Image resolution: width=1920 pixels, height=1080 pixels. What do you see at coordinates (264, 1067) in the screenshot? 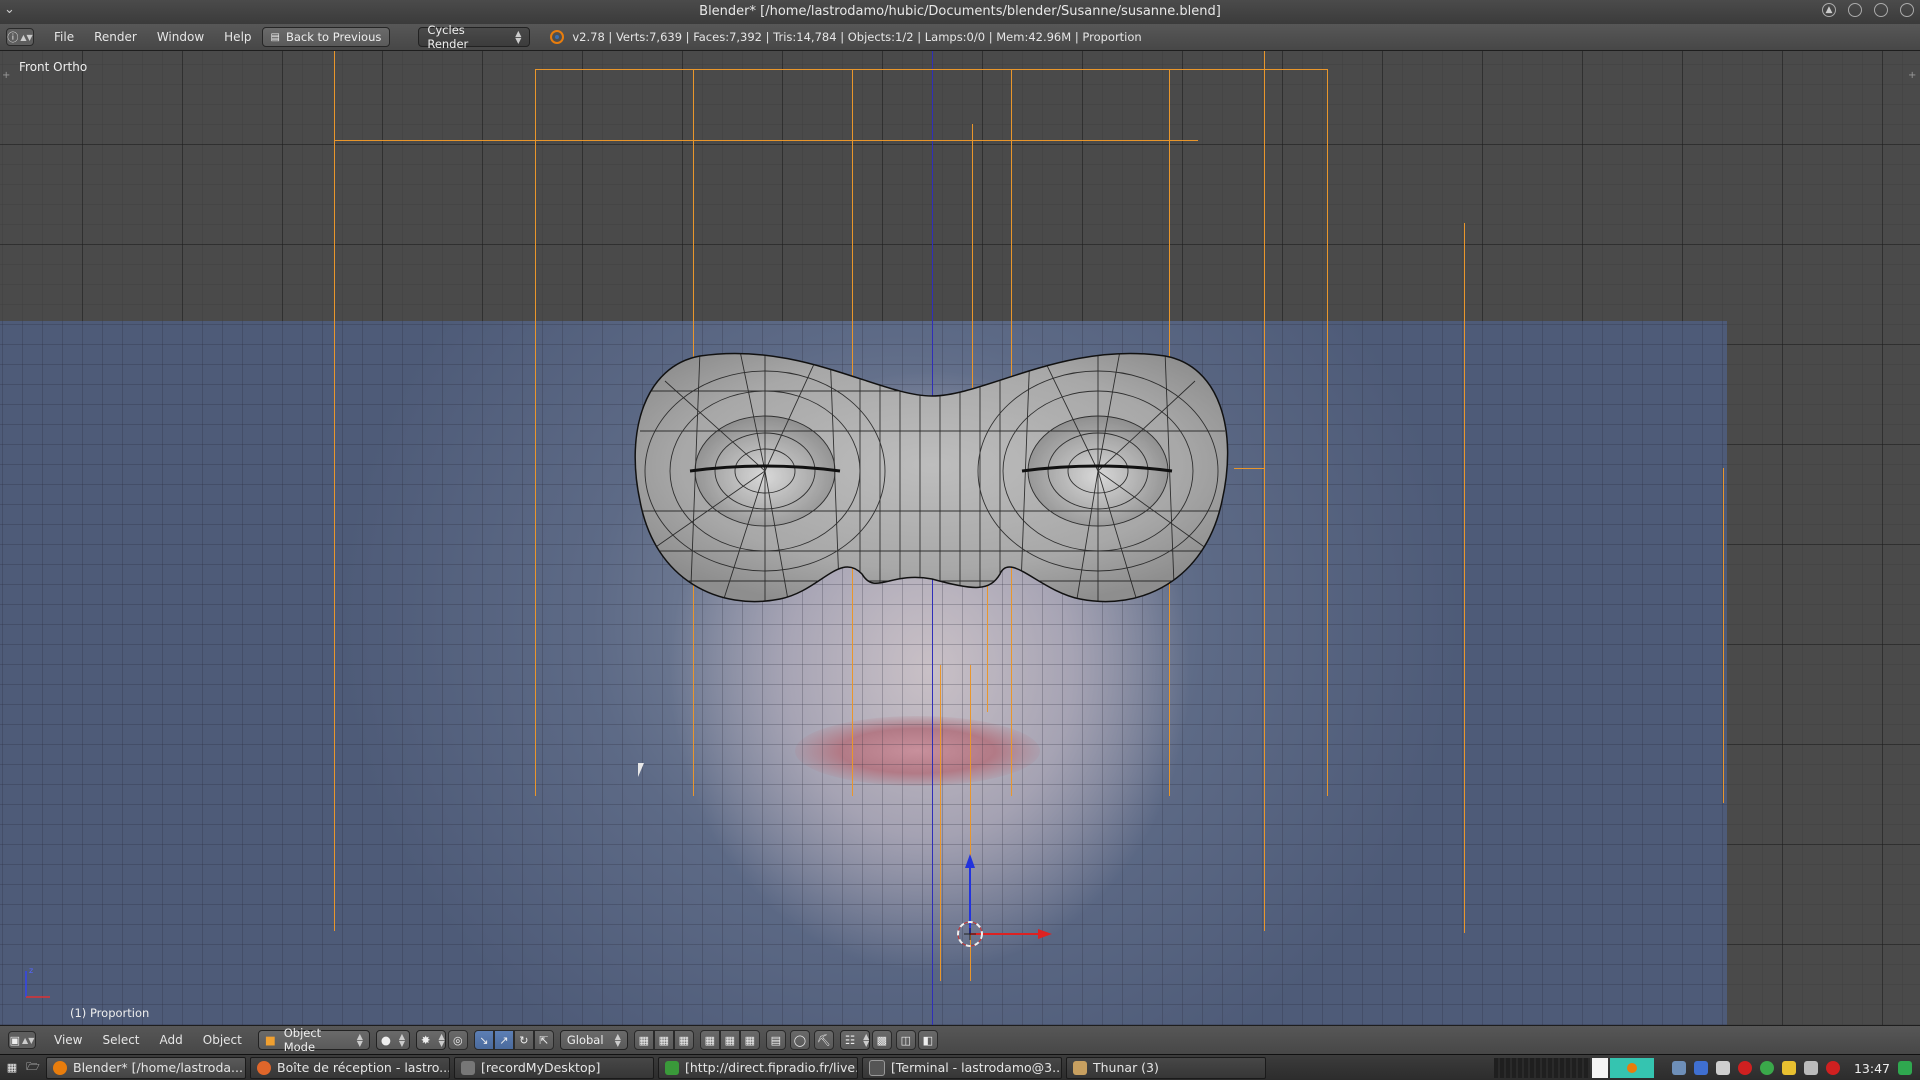
I see `firefox-icon` at bounding box center [264, 1067].